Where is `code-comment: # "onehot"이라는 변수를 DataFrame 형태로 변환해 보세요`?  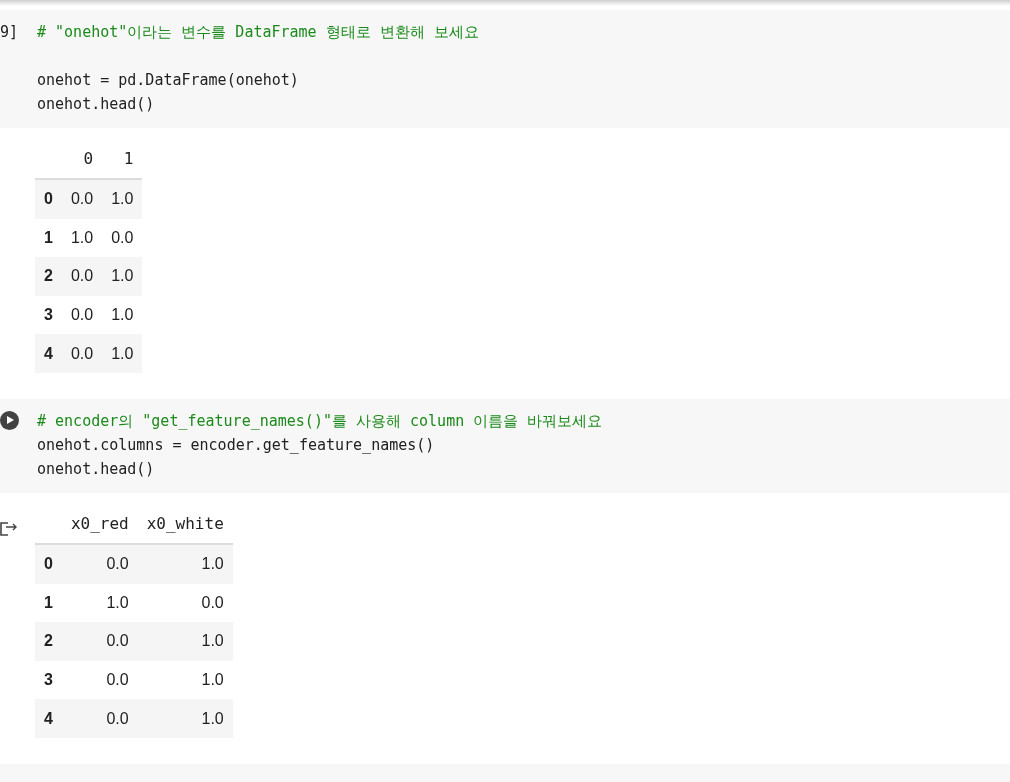 code-comment: # "onehot"이라는 변수를 DataFrame 형태로 변환해 보세요 is located at coordinates (258, 32).